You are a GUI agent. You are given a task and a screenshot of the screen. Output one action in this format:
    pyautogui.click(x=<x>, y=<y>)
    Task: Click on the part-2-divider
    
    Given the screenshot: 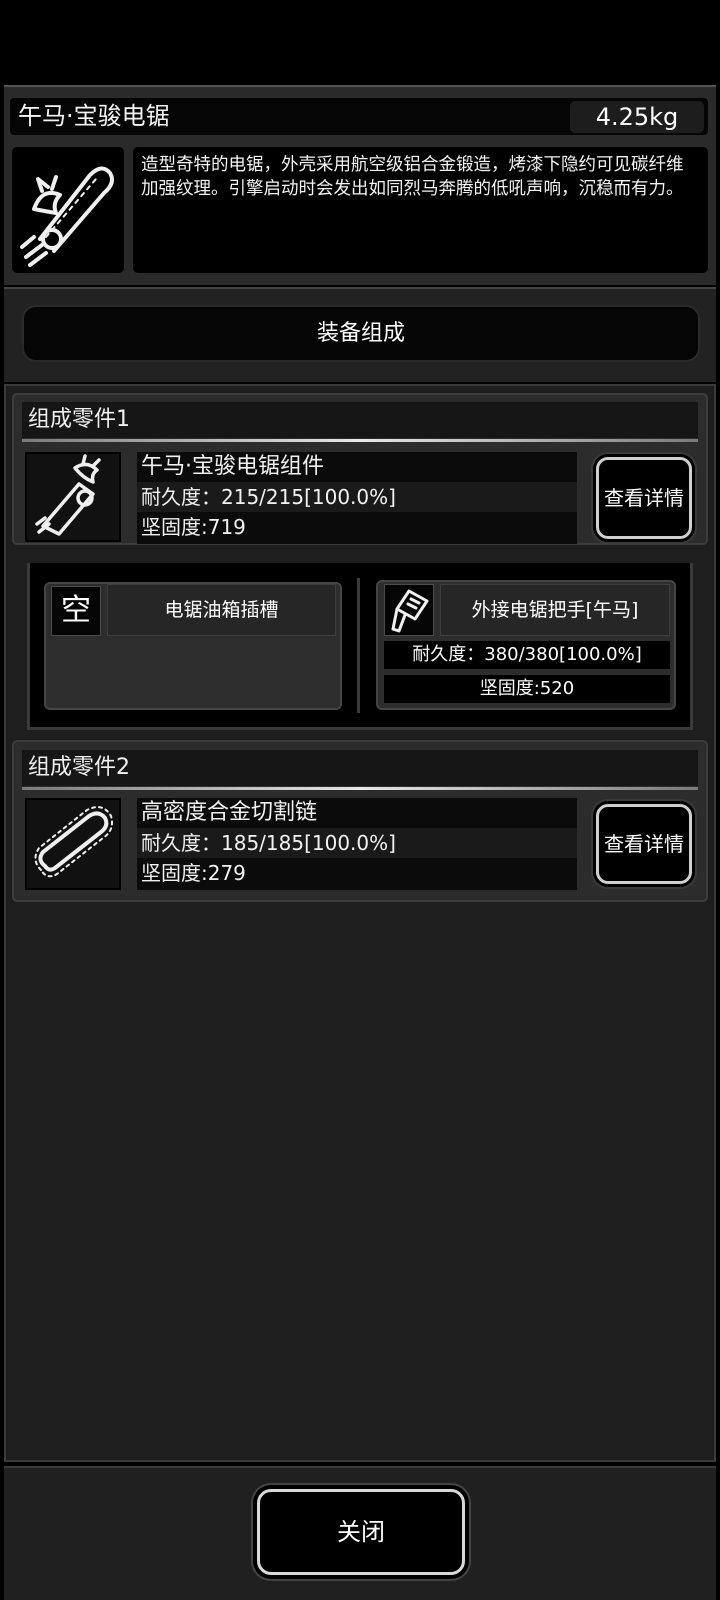 What is the action you would take?
    pyautogui.click(x=360, y=788)
    